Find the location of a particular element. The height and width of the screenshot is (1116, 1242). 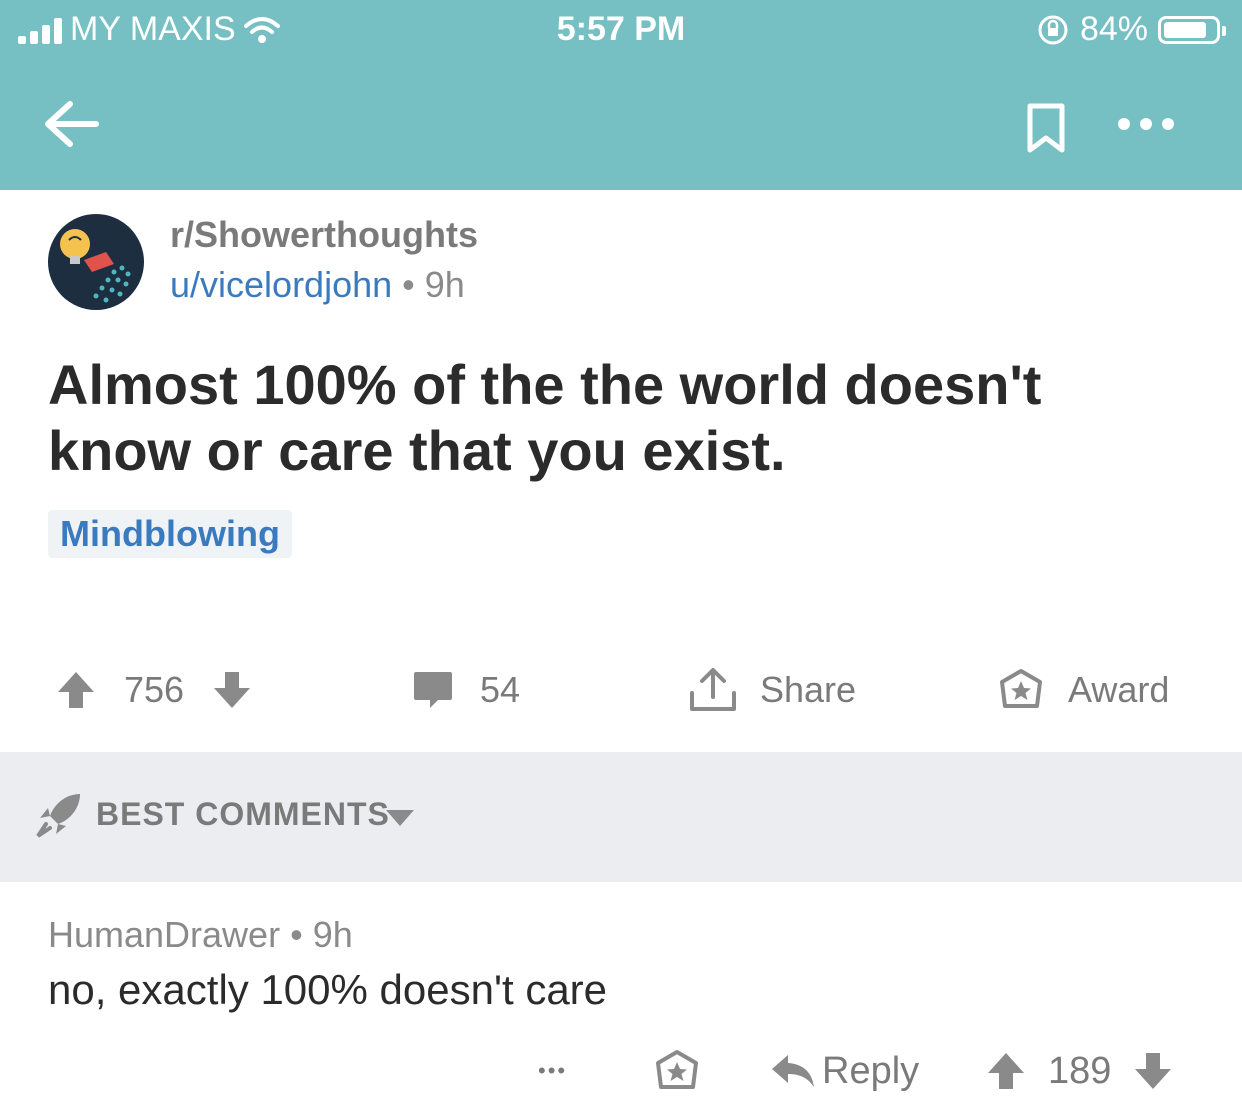

reply-button: Reply is located at coordinates (844, 1071).